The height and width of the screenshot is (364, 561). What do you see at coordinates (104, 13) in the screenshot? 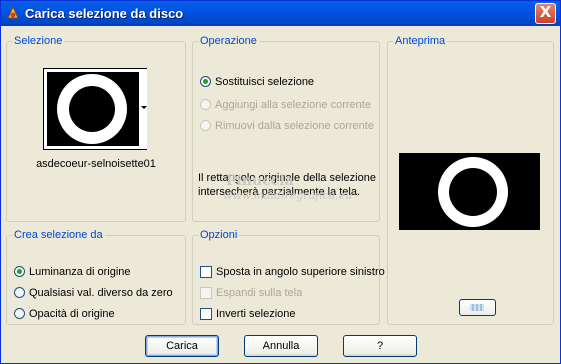
I see `window-title: Carica selezione da disco` at bounding box center [104, 13].